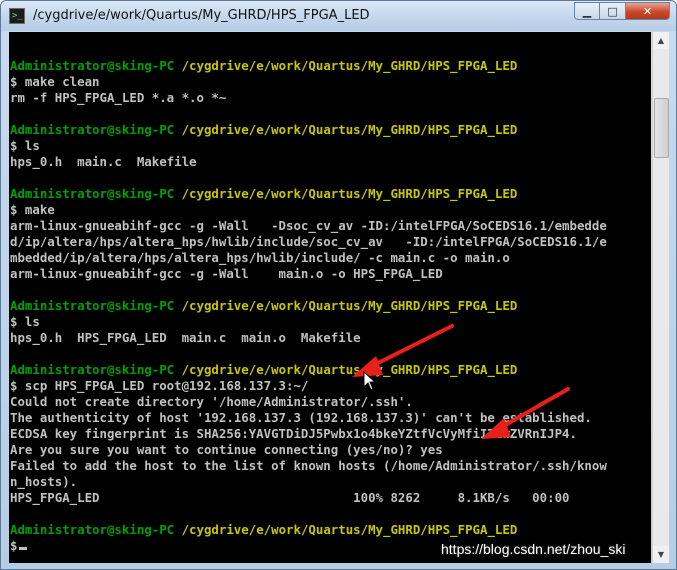  I want to click on scrollbar-thumb, so click(661, 128).